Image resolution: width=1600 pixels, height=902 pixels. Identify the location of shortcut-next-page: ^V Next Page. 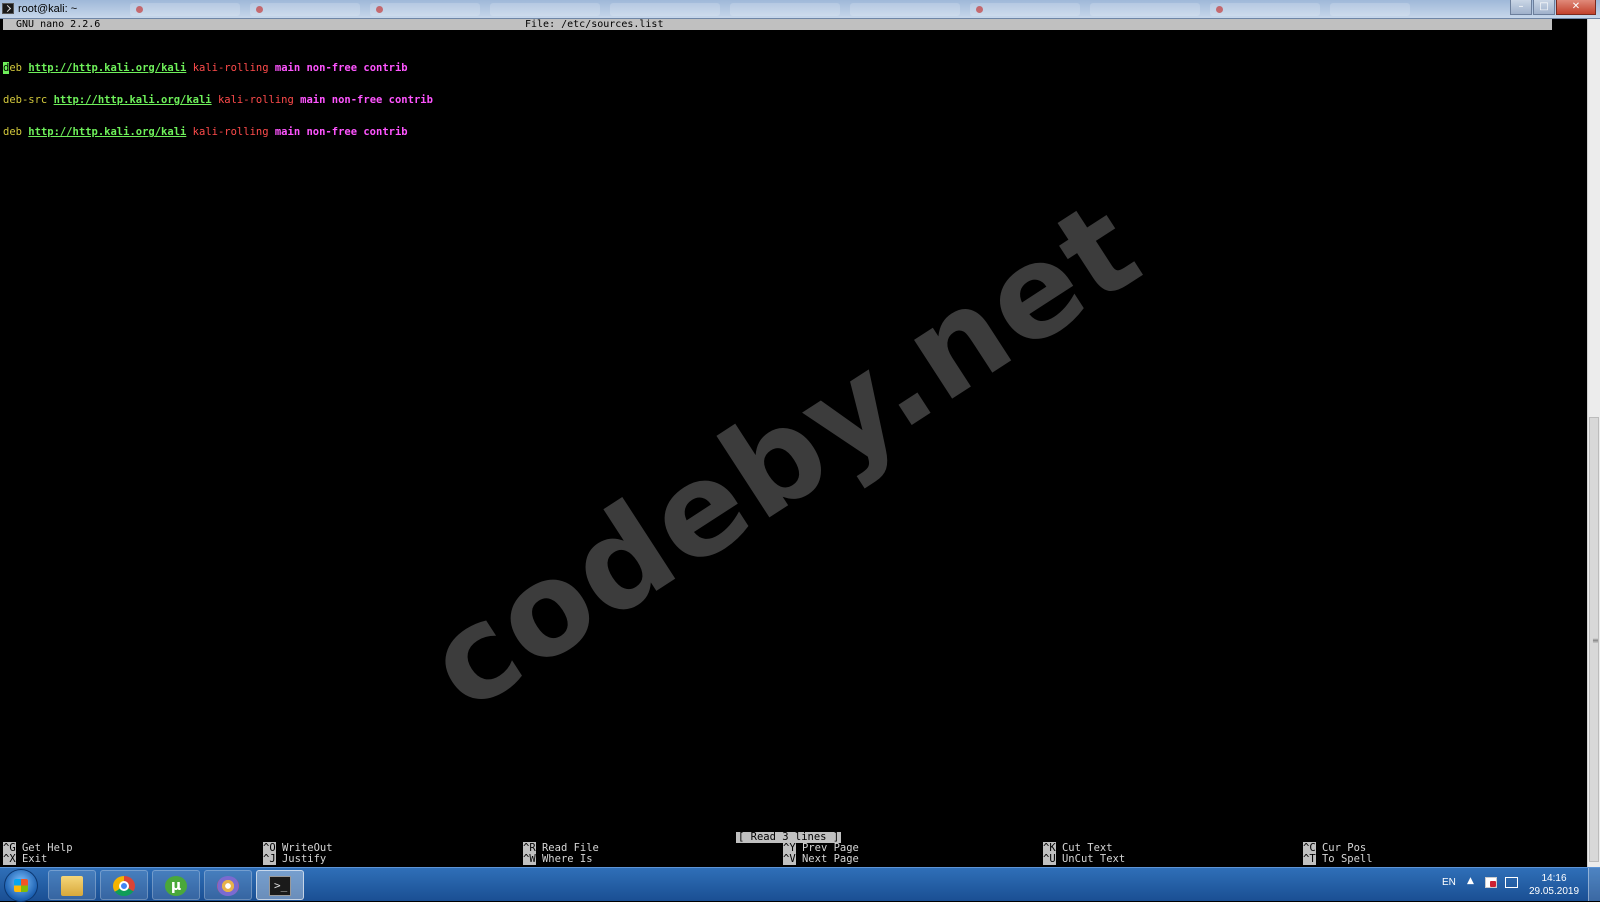
(821, 859).